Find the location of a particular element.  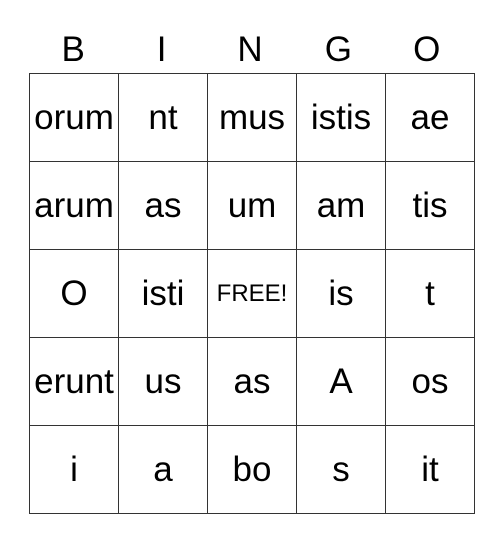

header-letter-b: B is located at coordinates (73, 49).